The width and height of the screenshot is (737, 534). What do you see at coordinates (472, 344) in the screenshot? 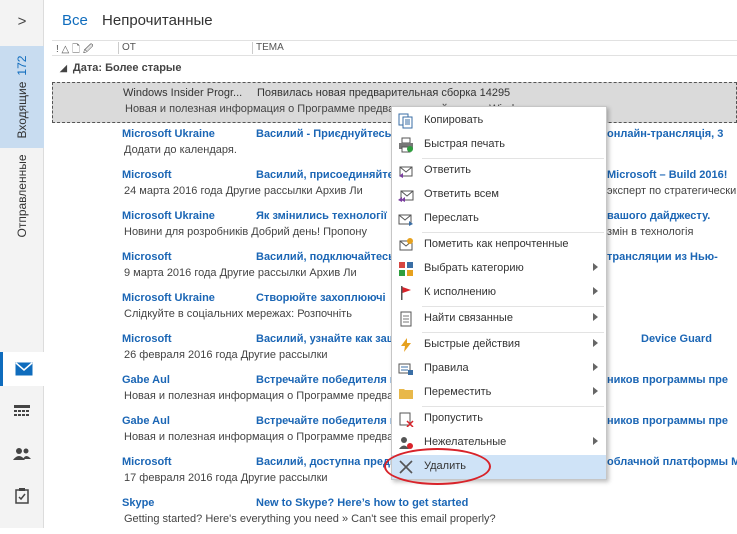
I see `menu-quick-steps-label: Быстрые действия` at bounding box center [472, 344].